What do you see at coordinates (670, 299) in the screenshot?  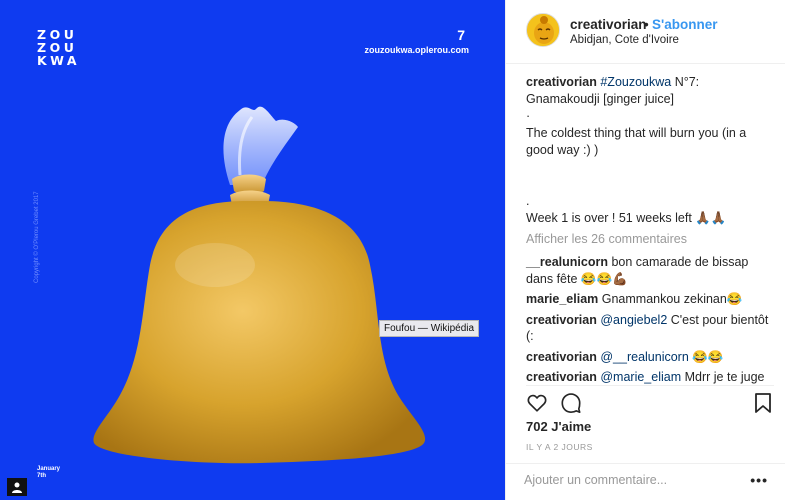 I see `comment-text: Gnammankou zekinan😂` at bounding box center [670, 299].